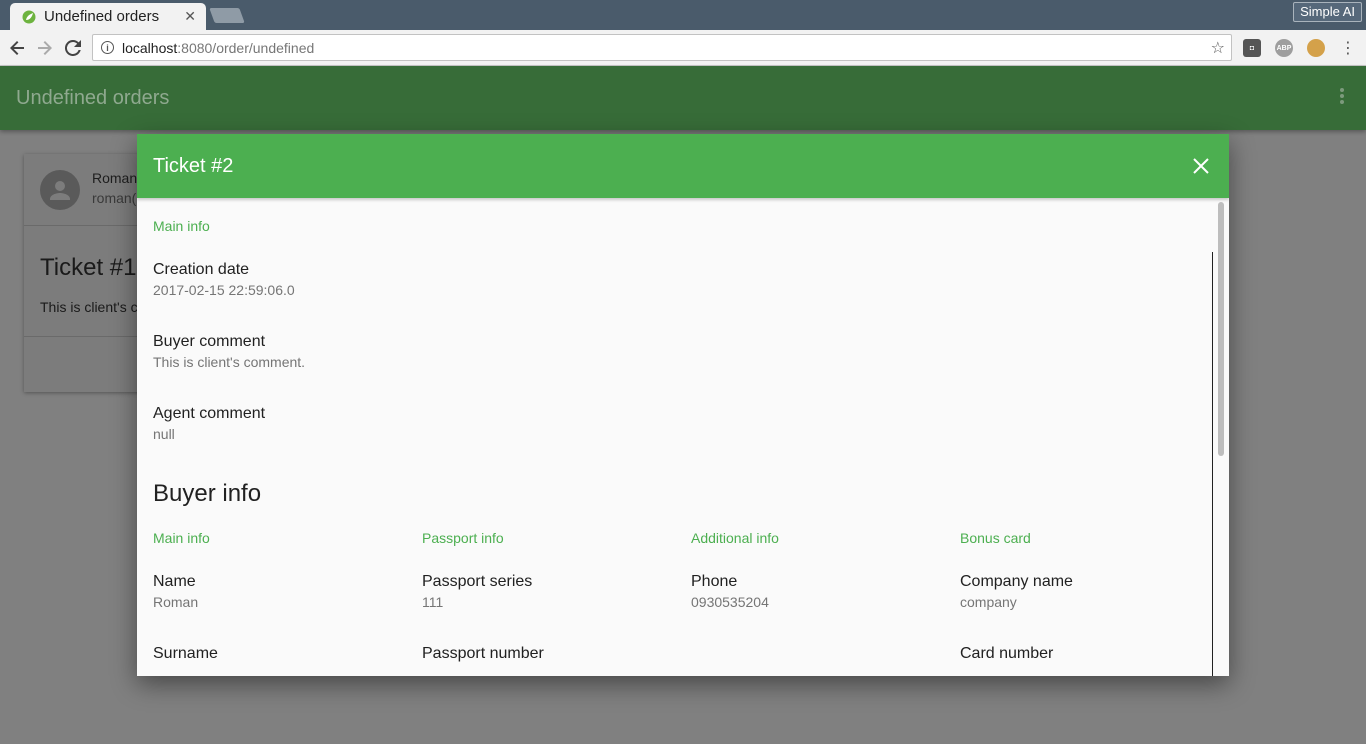 This screenshot has height=744, width=1366. Describe the element at coordinates (825, 594) in the screenshot. I see `list-item: Phone 0930535204` at that location.